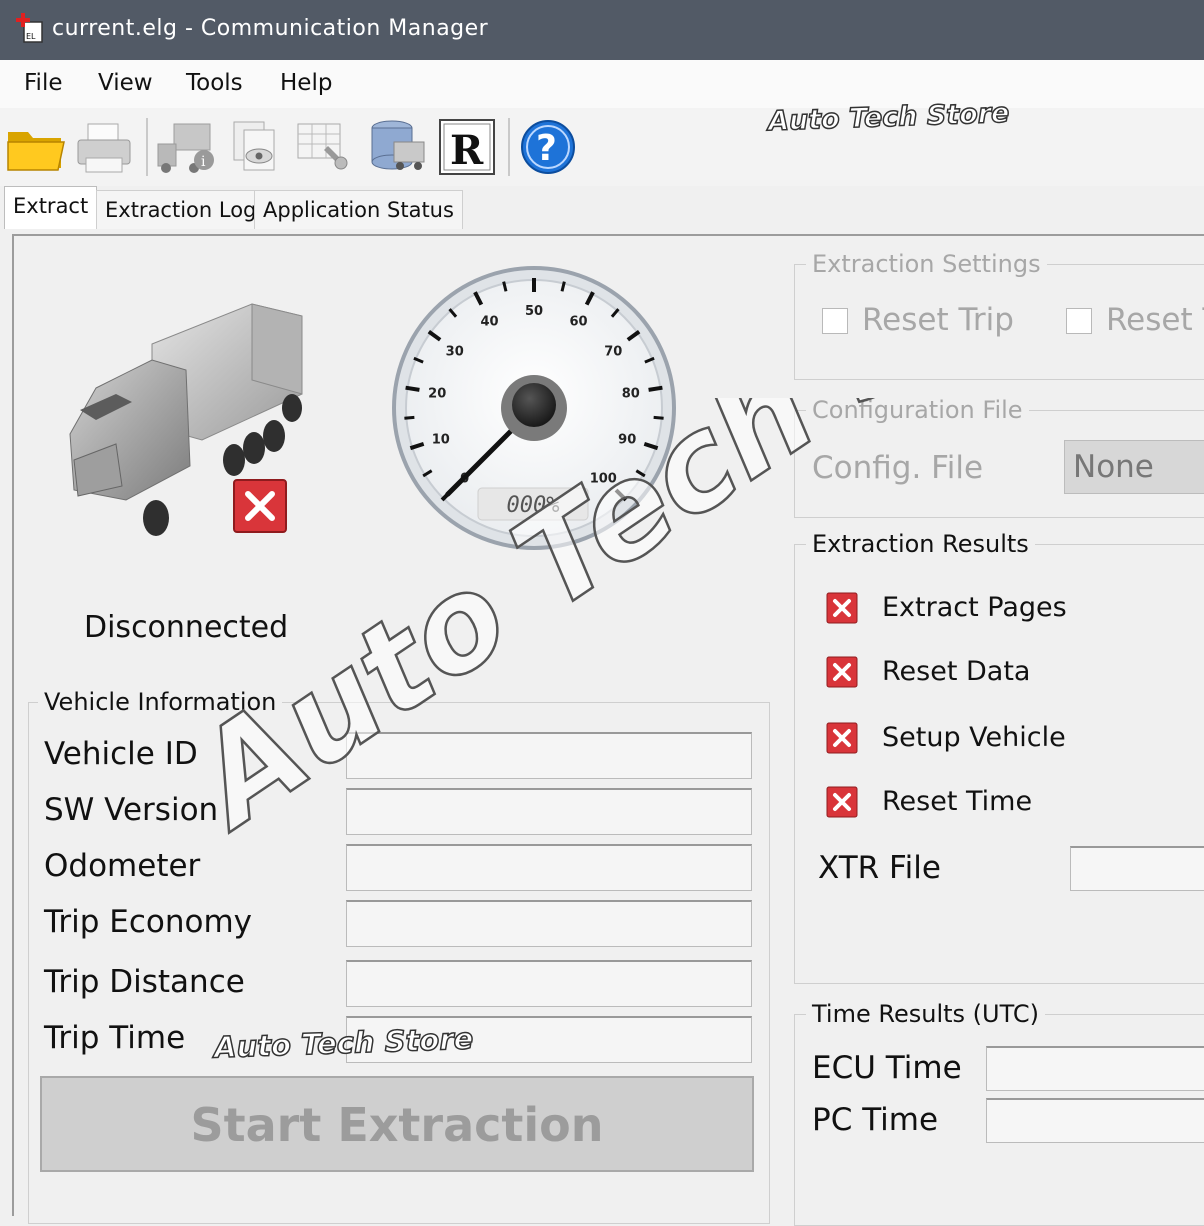 Image resolution: width=1204 pixels, height=1226 pixels. Describe the element at coordinates (549, 923) in the screenshot. I see `trip-economy-field` at that location.